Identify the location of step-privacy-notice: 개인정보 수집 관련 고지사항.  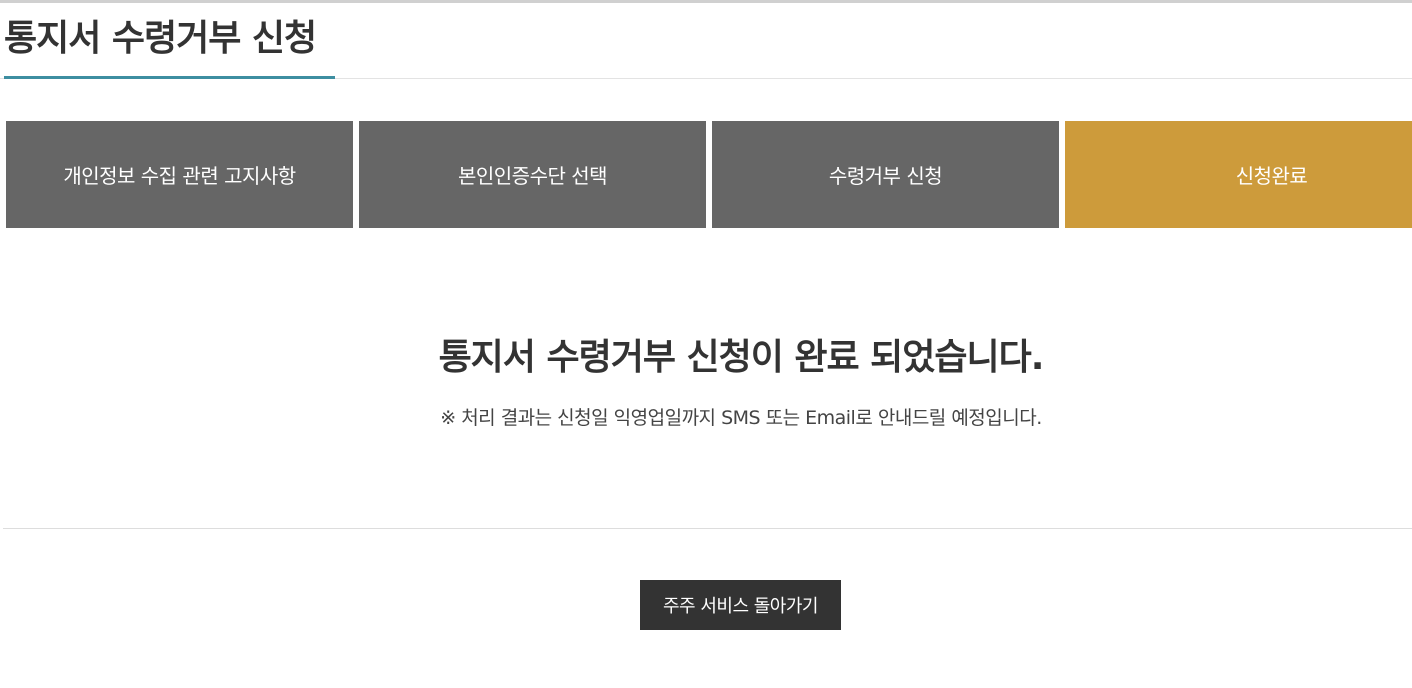
(179, 174).